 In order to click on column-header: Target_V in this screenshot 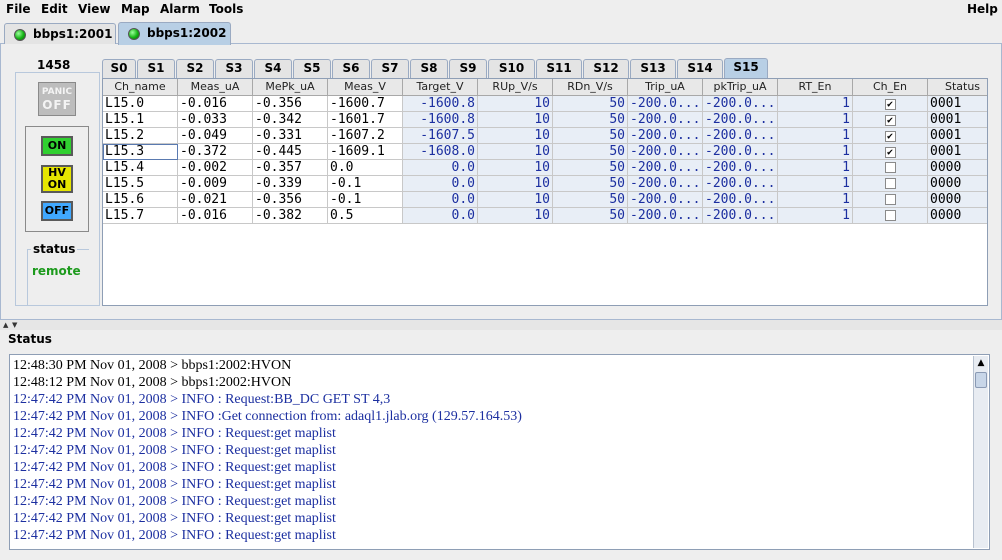, I will do `click(440, 87)`.